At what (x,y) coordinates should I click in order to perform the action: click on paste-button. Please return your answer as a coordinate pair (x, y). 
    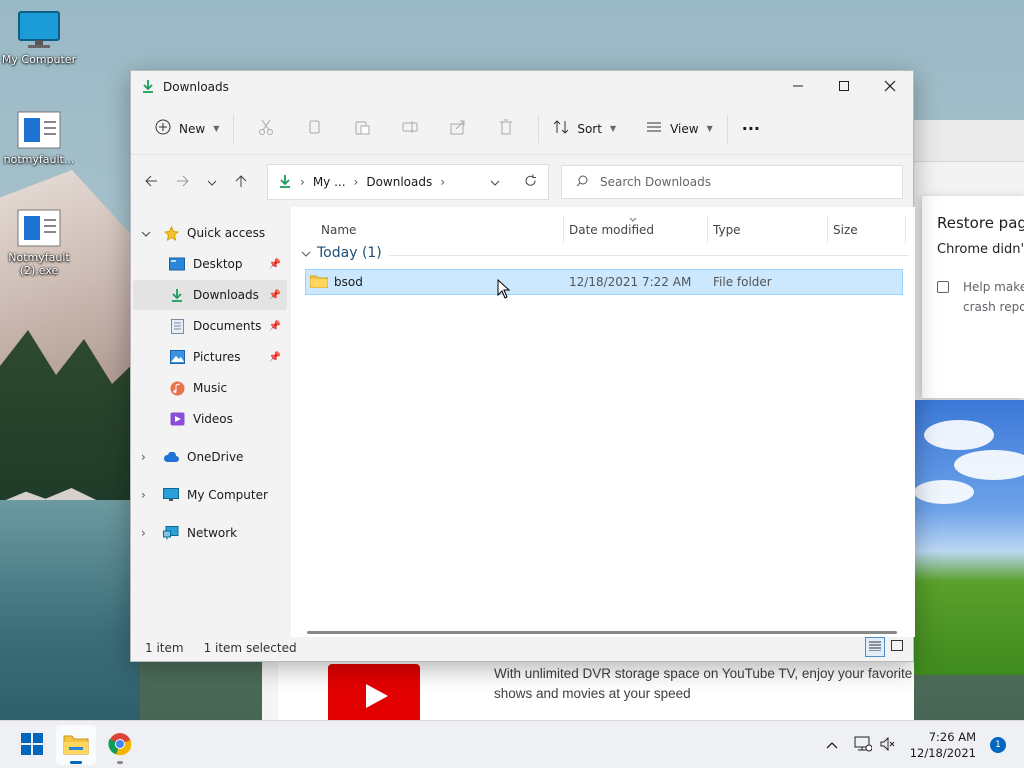
    Looking at the image, I should click on (362, 129).